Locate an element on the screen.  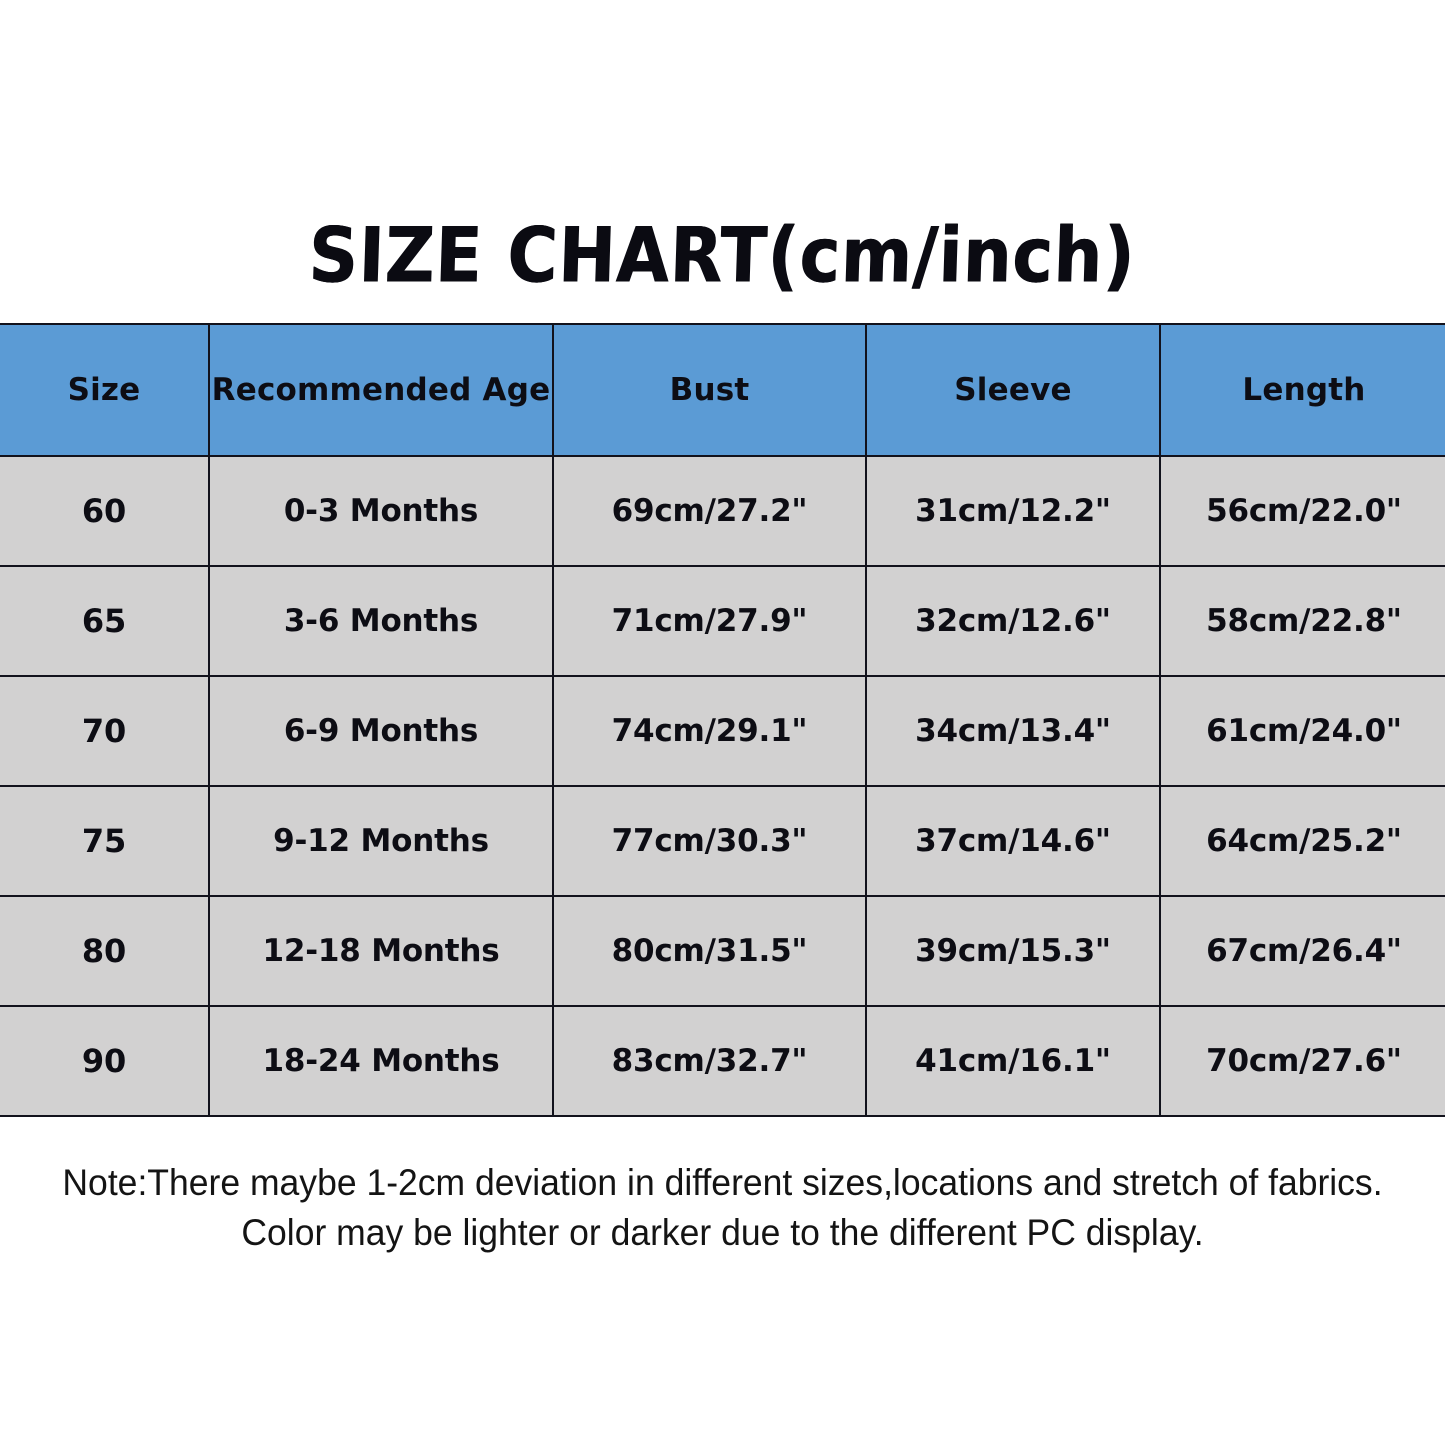
cell-length: 67cm/26.4" is located at coordinates (1302, 951).